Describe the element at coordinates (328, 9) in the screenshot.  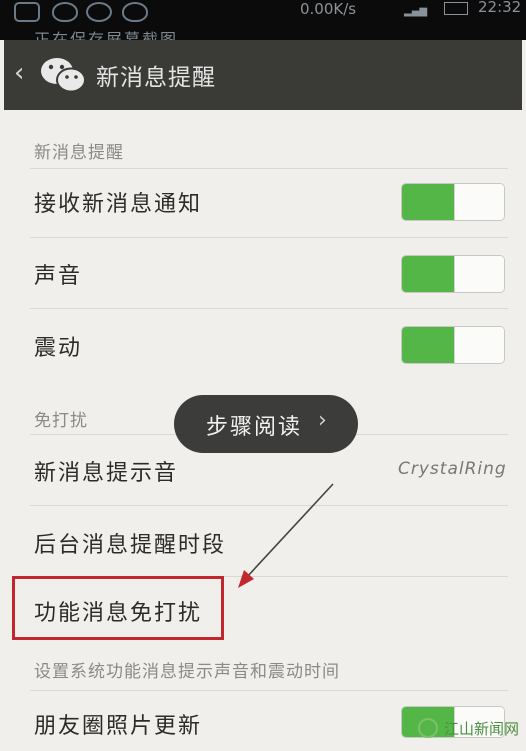
I see `network-speed: 0.00K/s` at that location.